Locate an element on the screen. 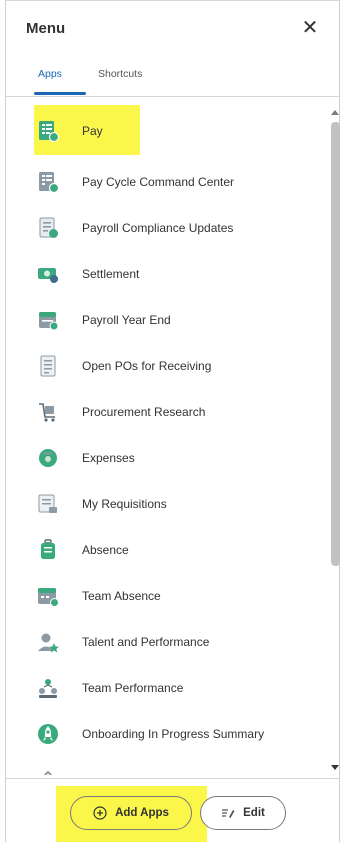  document-icon is located at coordinates (48, 366).